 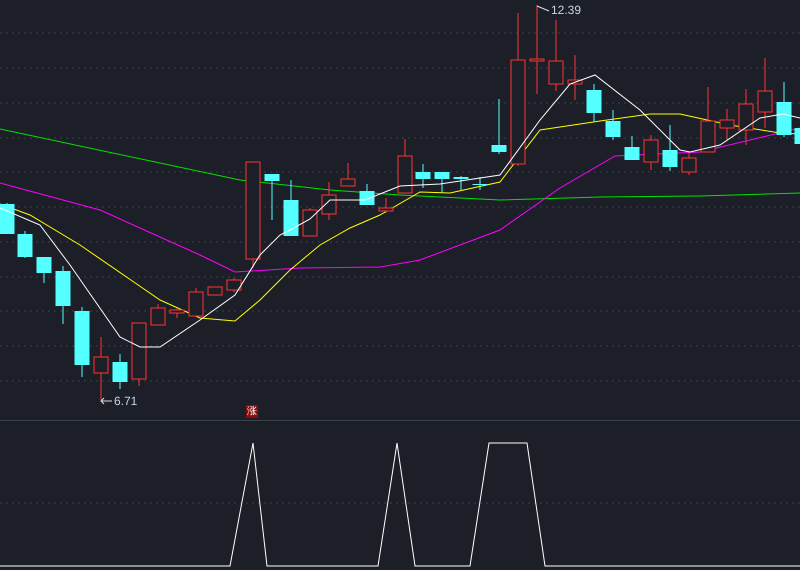 I want to click on signal-badge: 涨, so click(x=252, y=411).